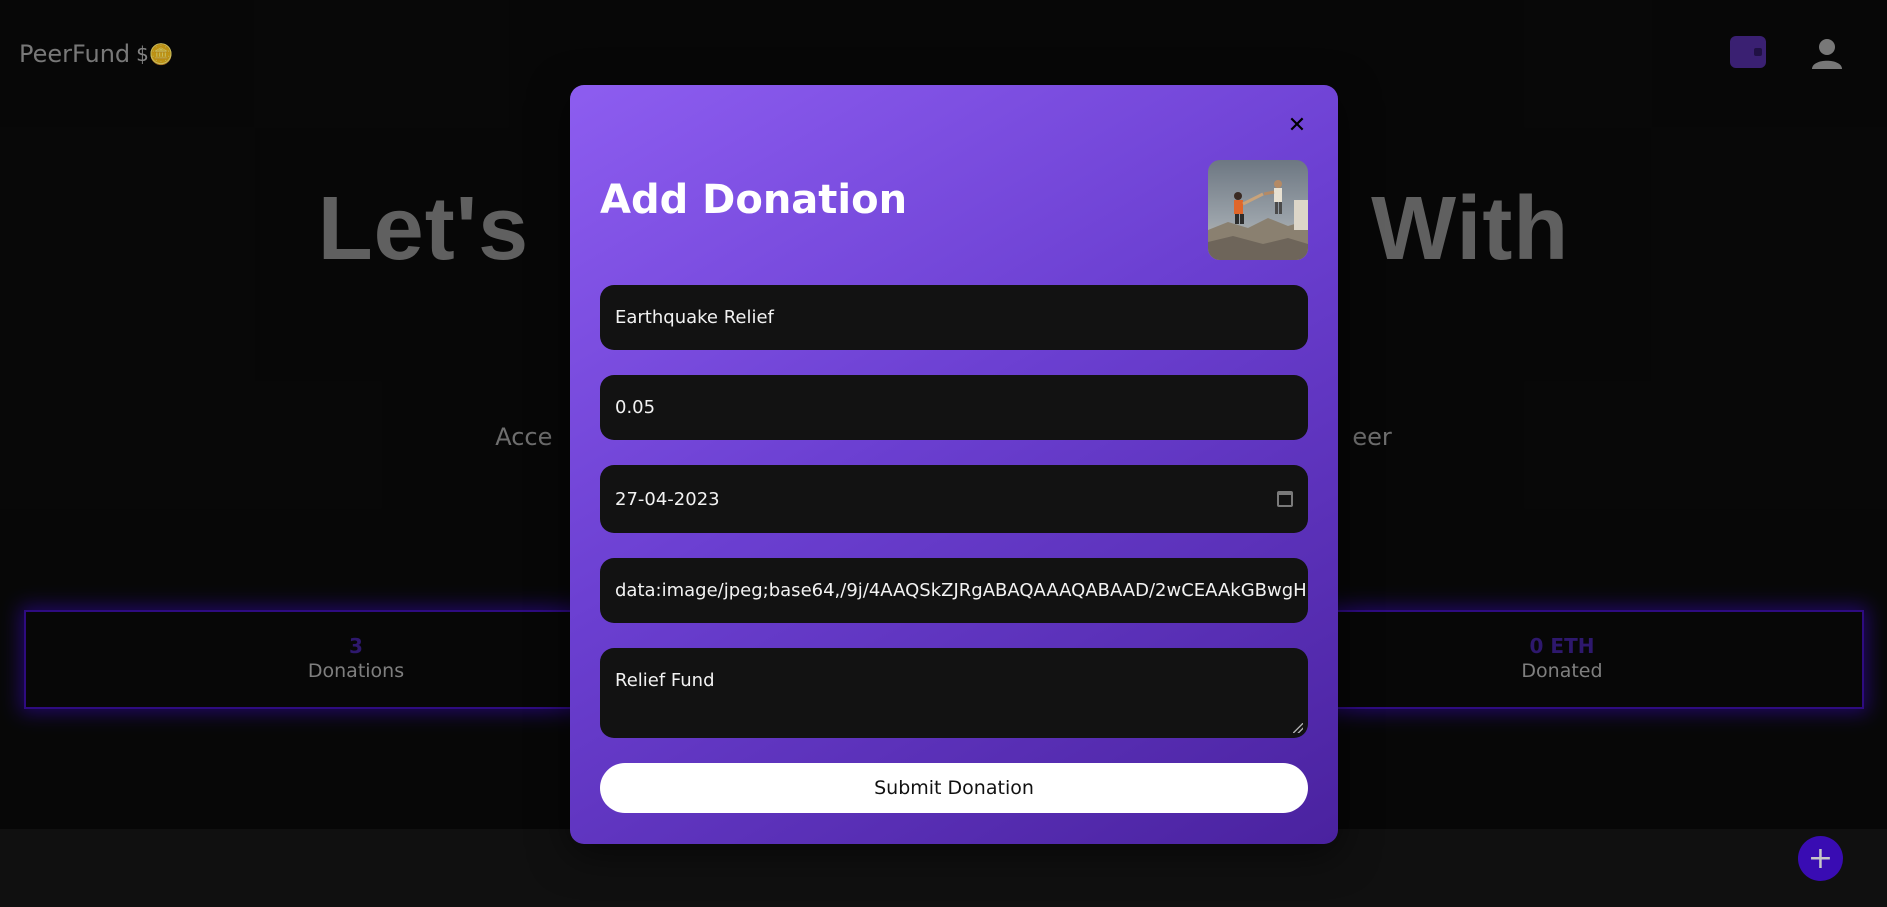 This screenshot has width=1887, height=907. What do you see at coordinates (954, 499) in the screenshot?
I see `date-input: 27-04-2023` at bounding box center [954, 499].